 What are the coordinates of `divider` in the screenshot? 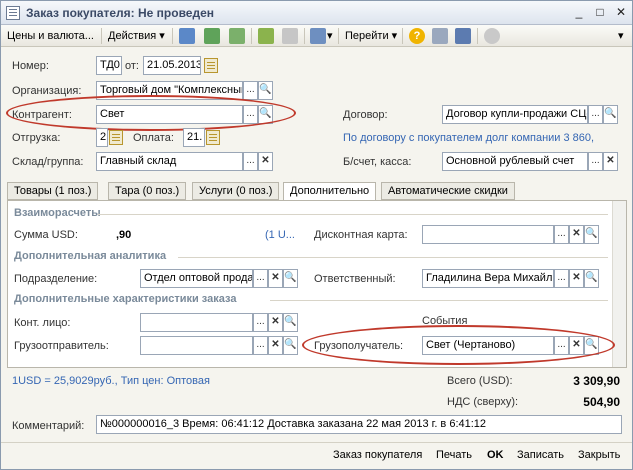 It's located at (439, 300).